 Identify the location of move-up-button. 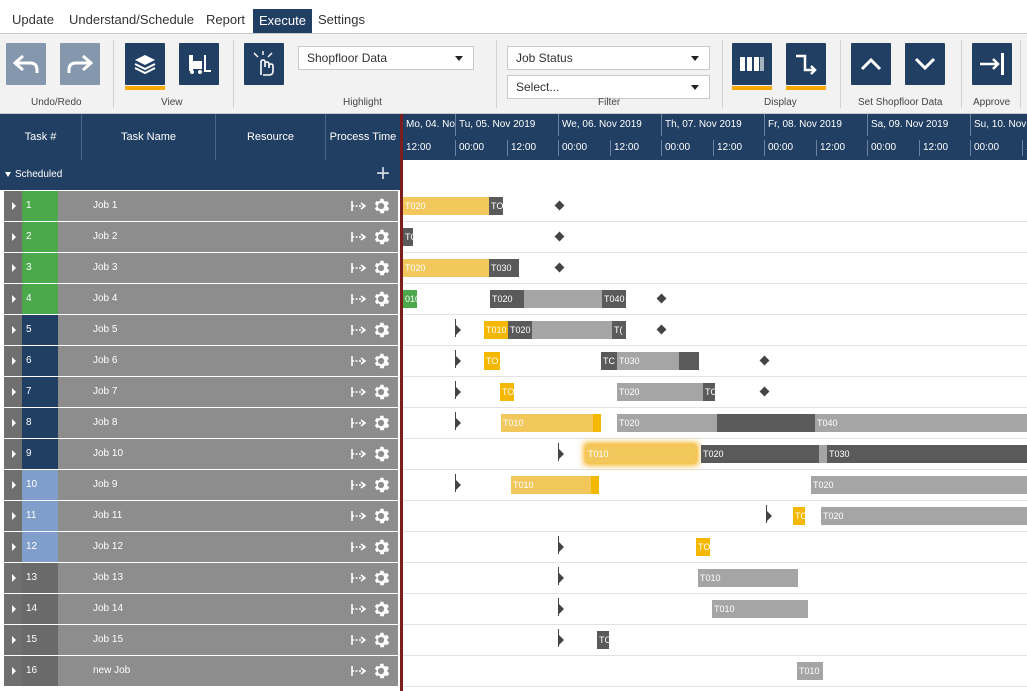
(871, 64).